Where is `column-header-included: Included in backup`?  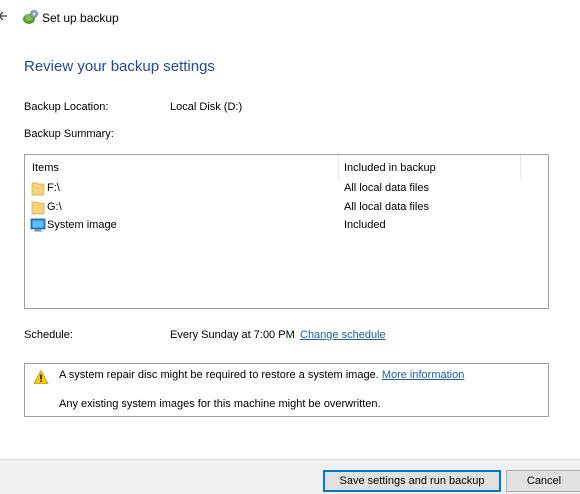
column-header-included: Included in backup is located at coordinates (390, 168).